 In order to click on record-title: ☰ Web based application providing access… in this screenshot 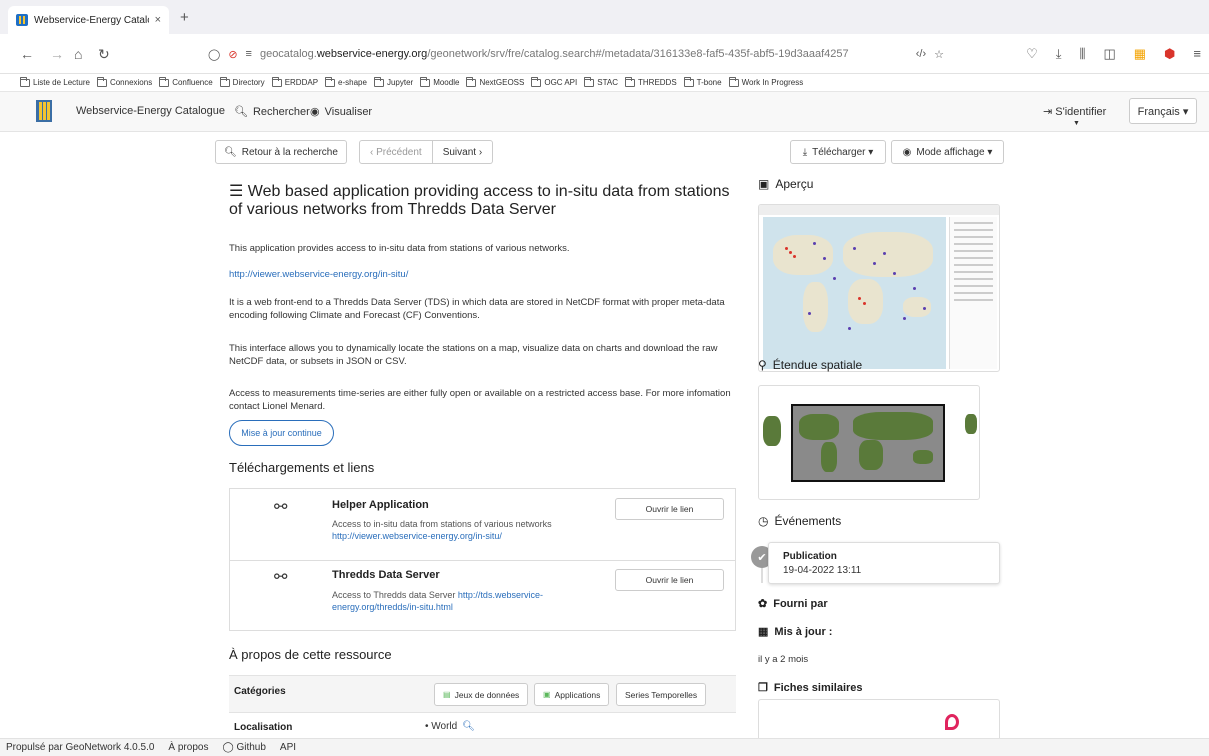, I will do `click(479, 200)`.